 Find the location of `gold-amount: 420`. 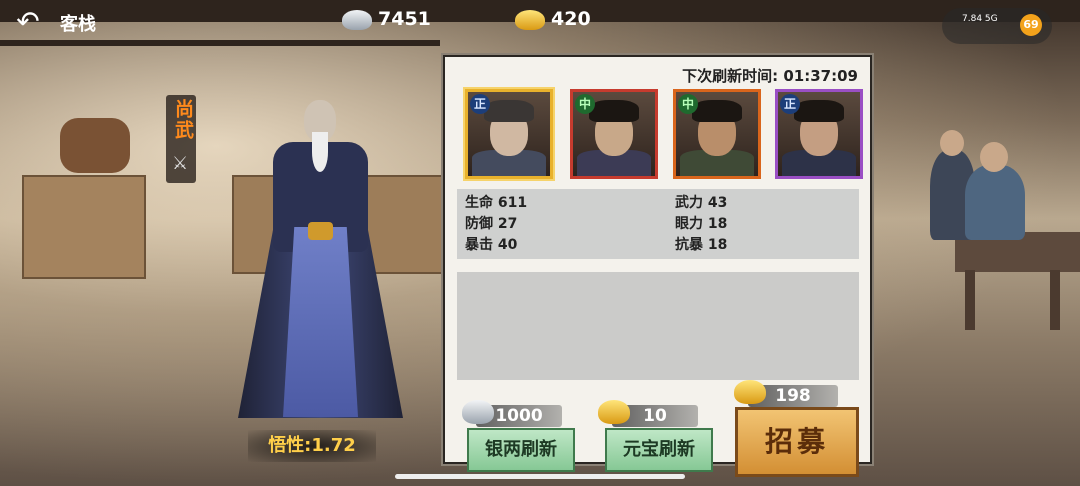

gold-amount: 420 is located at coordinates (571, 19).